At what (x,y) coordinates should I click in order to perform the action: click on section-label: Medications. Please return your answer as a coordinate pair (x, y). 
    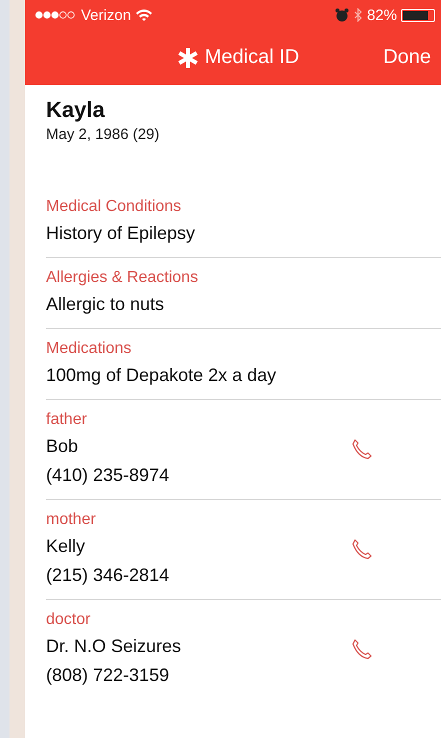
    Looking at the image, I should click on (89, 349).